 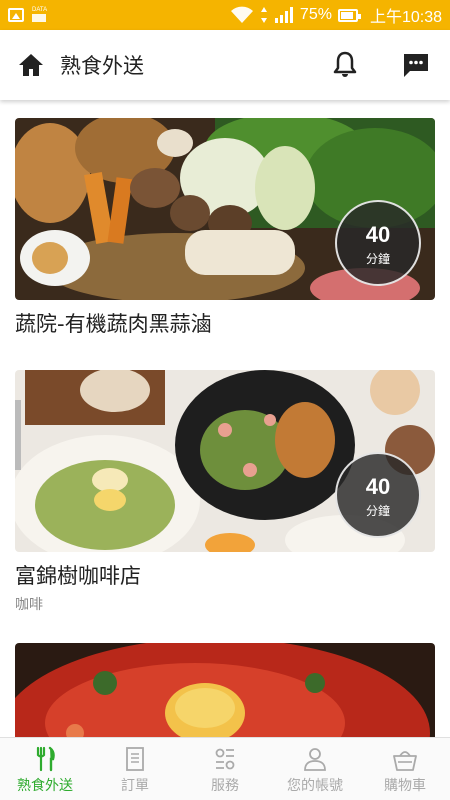 I want to click on message-icon, so click(x=416, y=65).